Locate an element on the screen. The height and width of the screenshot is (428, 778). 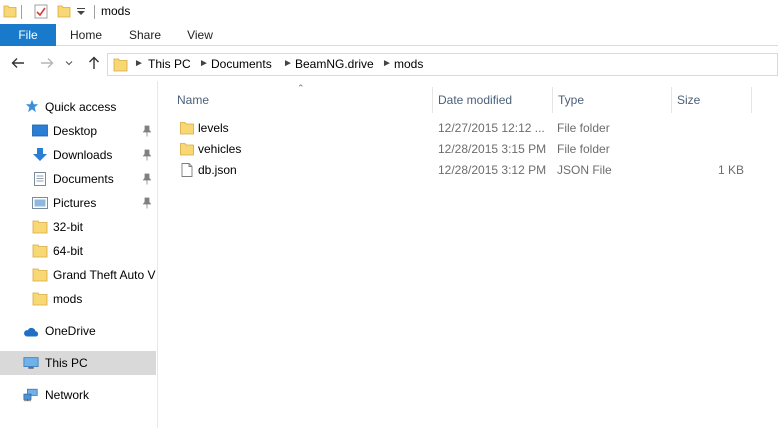
nav-label: Network is located at coordinates (67, 395).